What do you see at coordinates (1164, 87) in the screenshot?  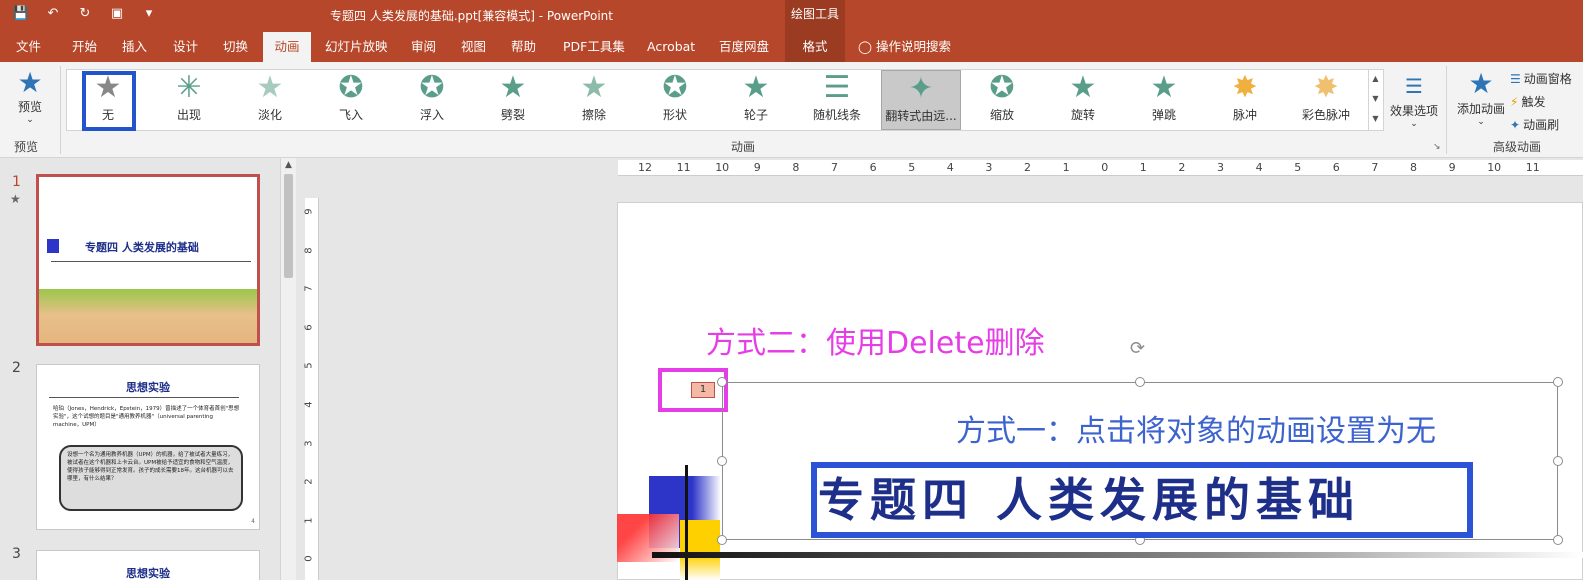 I see `star-bounce-icon: ★` at bounding box center [1164, 87].